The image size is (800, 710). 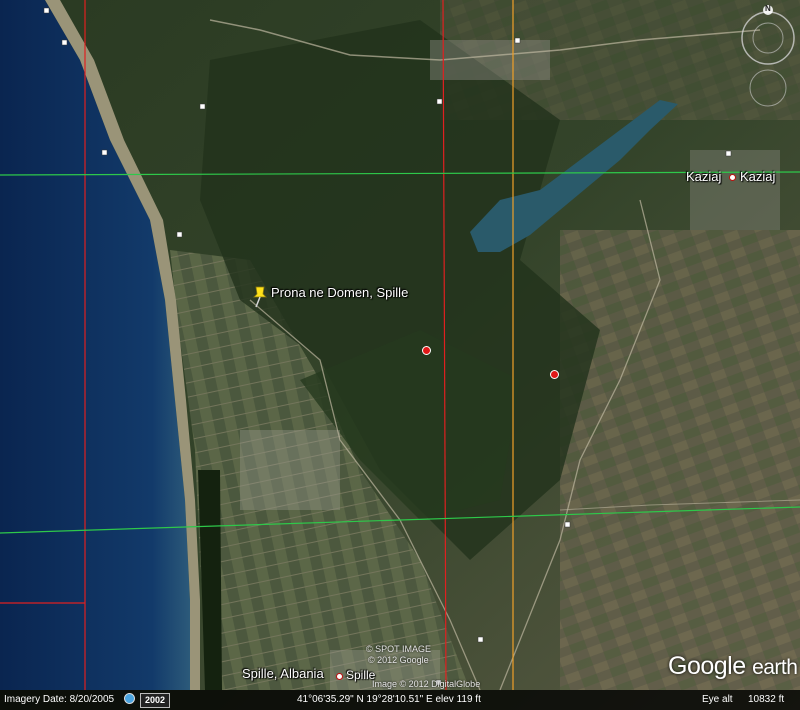 What do you see at coordinates (717, 699) in the screenshot?
I see `eye-alt-label: Eye alt` at bounding box center [717, 699].